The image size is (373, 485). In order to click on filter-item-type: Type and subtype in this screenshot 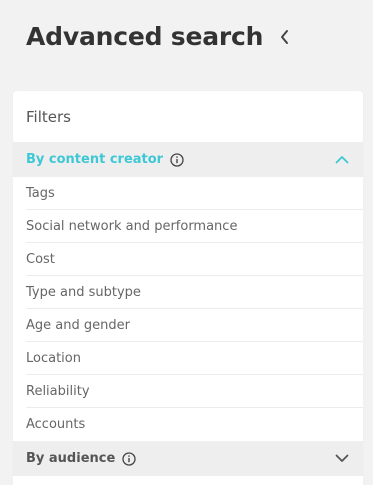, I will do `click(194, 292)`.